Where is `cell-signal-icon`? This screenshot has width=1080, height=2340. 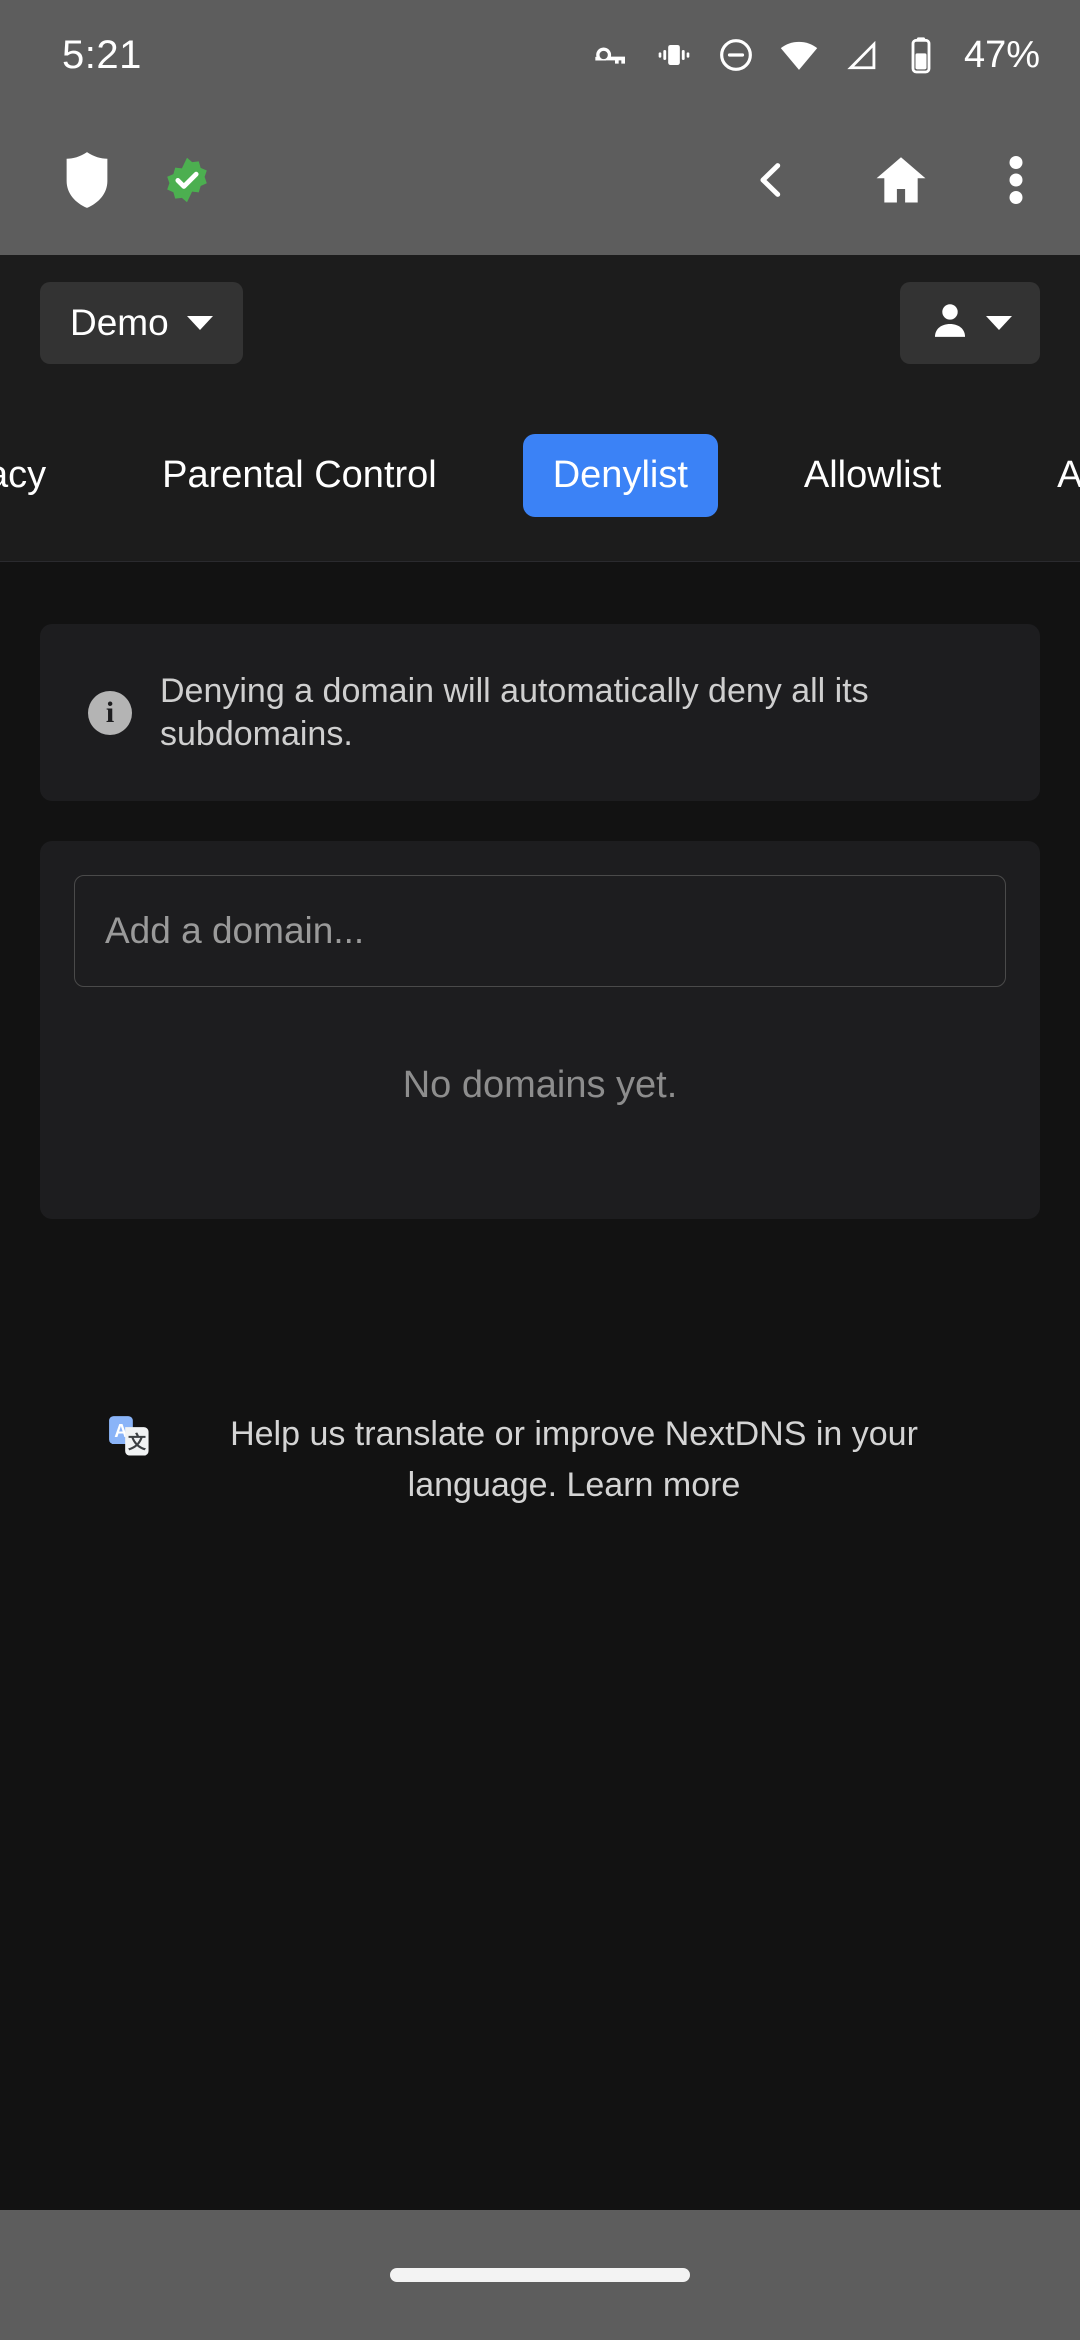 cell-signal-icon is located at coordinates (862, 55).